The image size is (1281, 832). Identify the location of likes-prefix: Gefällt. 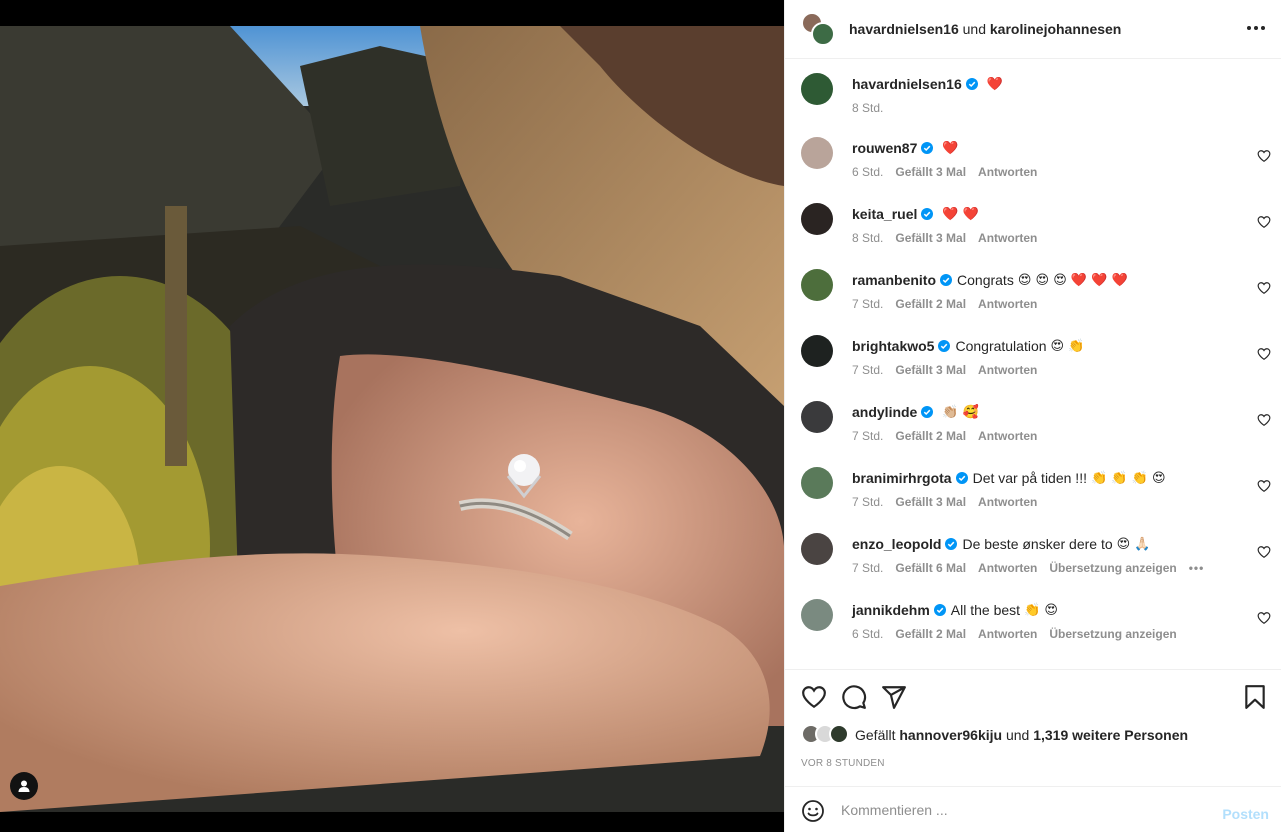
(875, 735).